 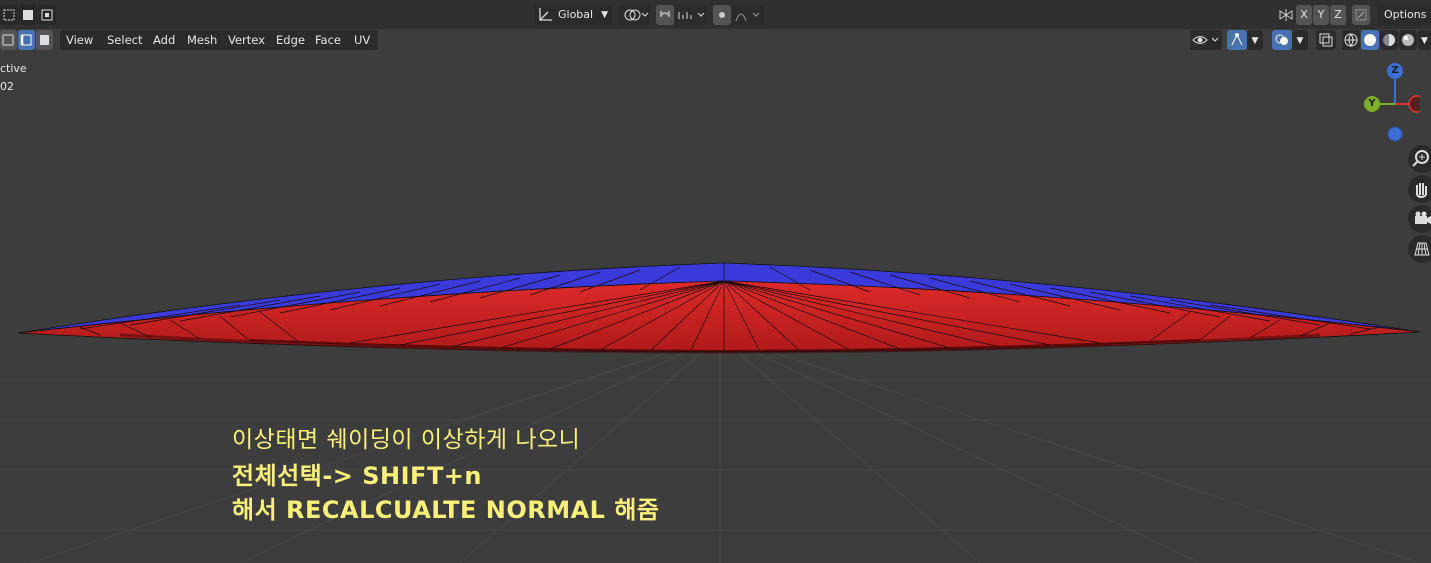 I want to click on gizmo-y-axis: Y, so click(x=1372, y=104).